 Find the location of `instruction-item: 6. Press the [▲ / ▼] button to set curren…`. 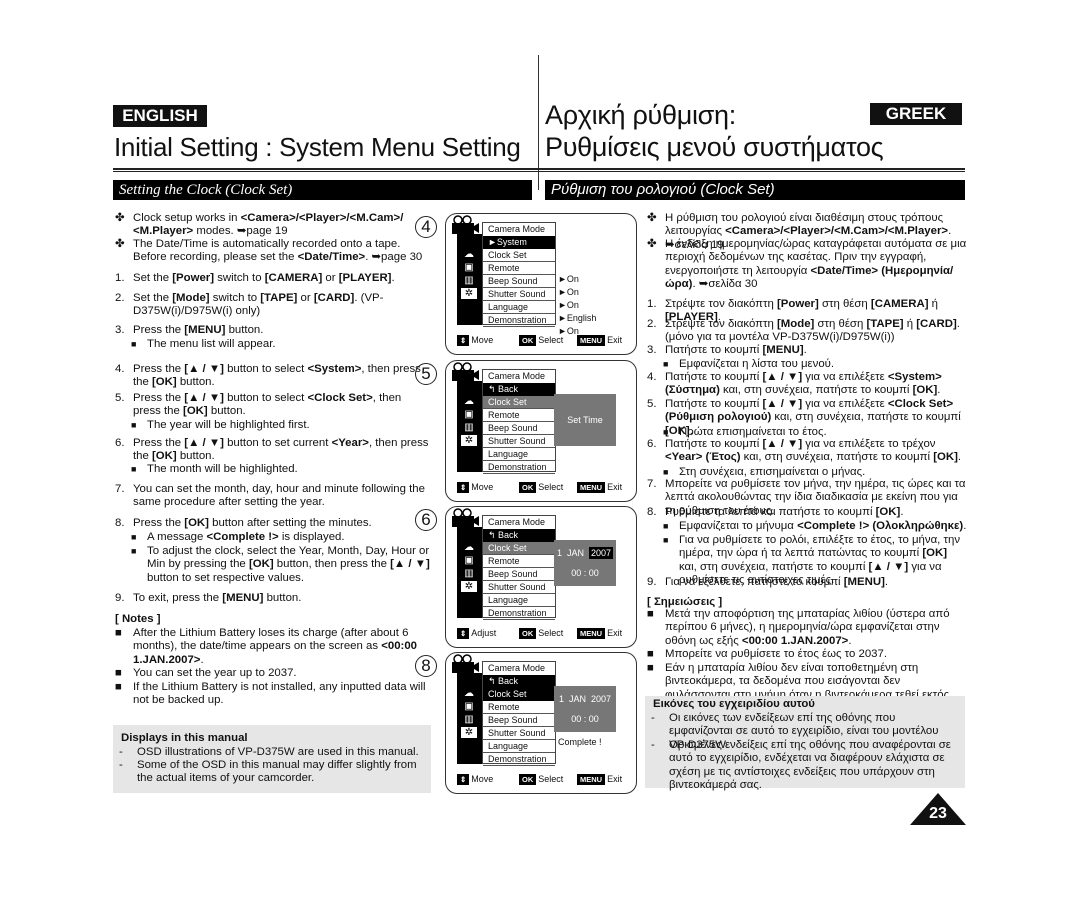

instruction-item: 6. Press the [▲ / ▼] button to set curren… is located at coordinates (272, 450).